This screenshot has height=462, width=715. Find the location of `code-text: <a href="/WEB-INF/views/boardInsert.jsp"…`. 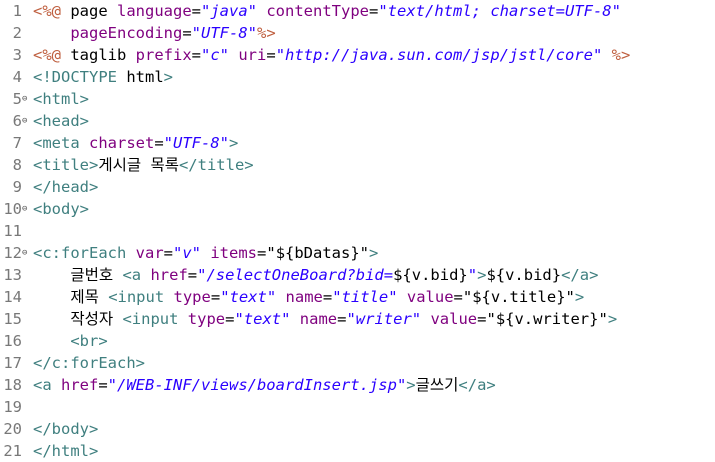

code-text: <a href="/WEB-INF/views/boardInsert.jsp"… is located at coordinates (264, 385).